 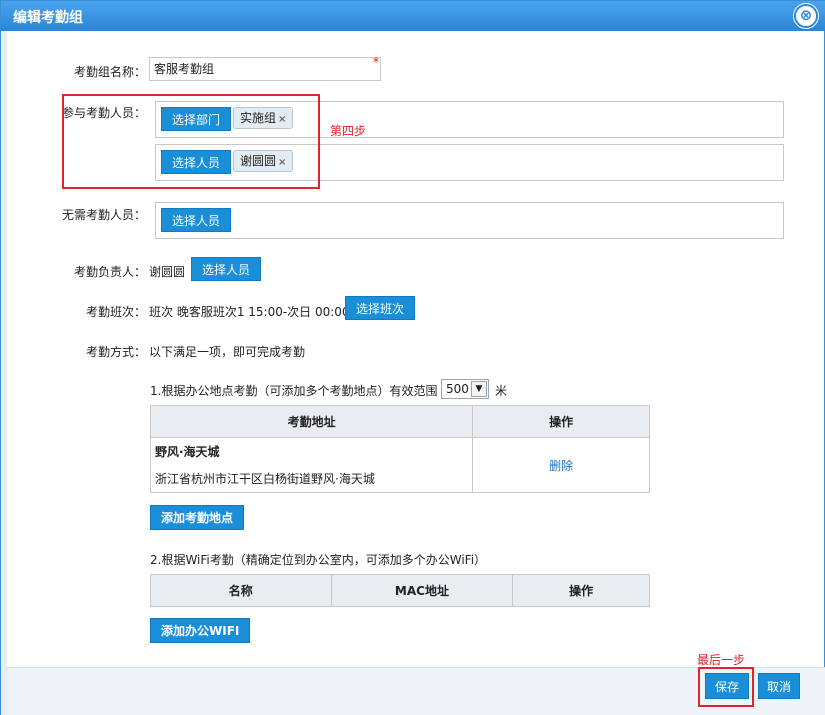 I want to click on location-action-cell: 删除, so click(x=561, y=465).